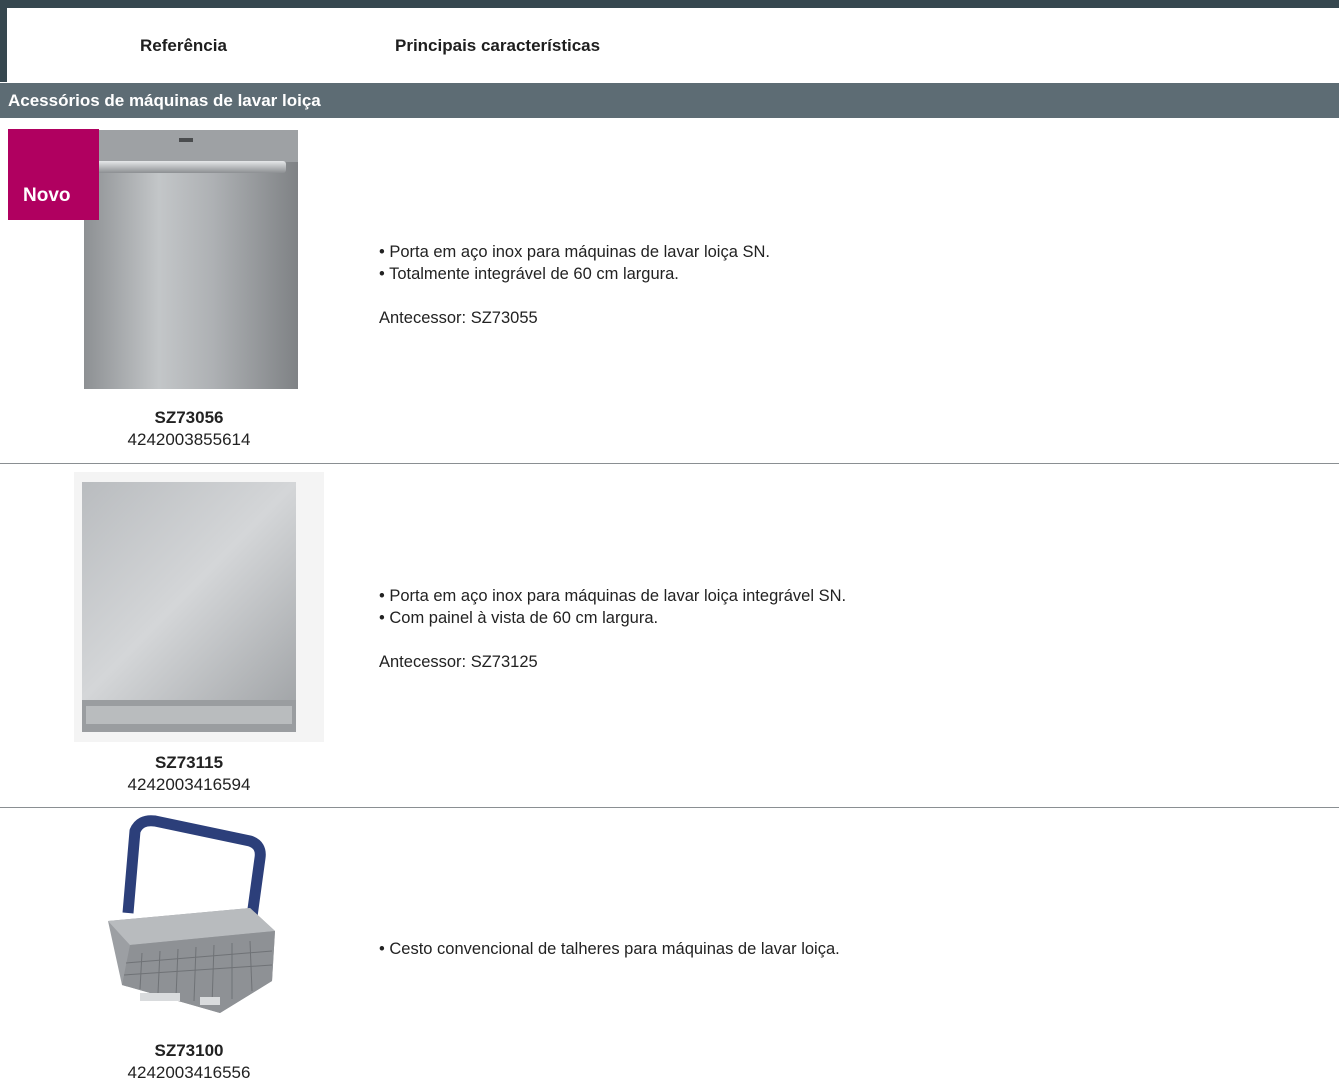  Describe the element at coordinates (189, 417) in the screenshot. I see `model-number: SZ73056` at that location.